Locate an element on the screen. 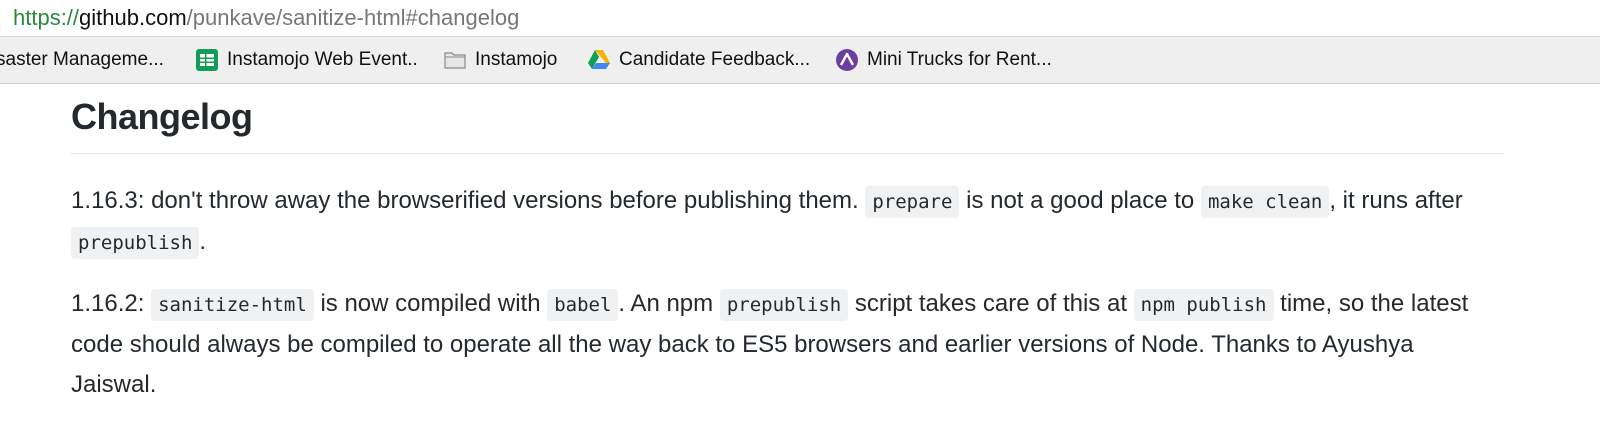 Image resolution: width=1600 pixels, height=421 pixels. entry-text: script takes care of this at is located at coordinates (991, 303).